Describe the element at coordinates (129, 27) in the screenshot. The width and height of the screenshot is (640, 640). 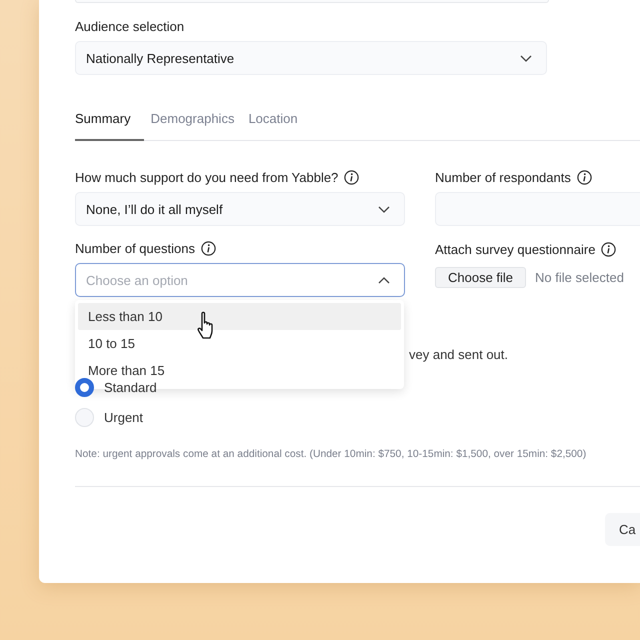
I see `field-label: Audience selection` at that location.